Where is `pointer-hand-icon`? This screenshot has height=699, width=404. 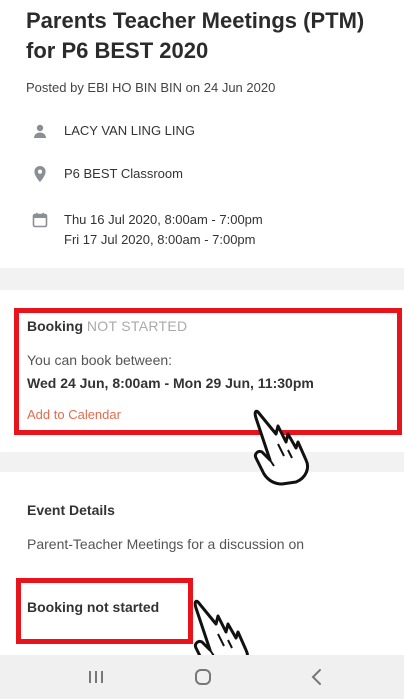
pointer-hand-icon is located at coordinates (283, 447).